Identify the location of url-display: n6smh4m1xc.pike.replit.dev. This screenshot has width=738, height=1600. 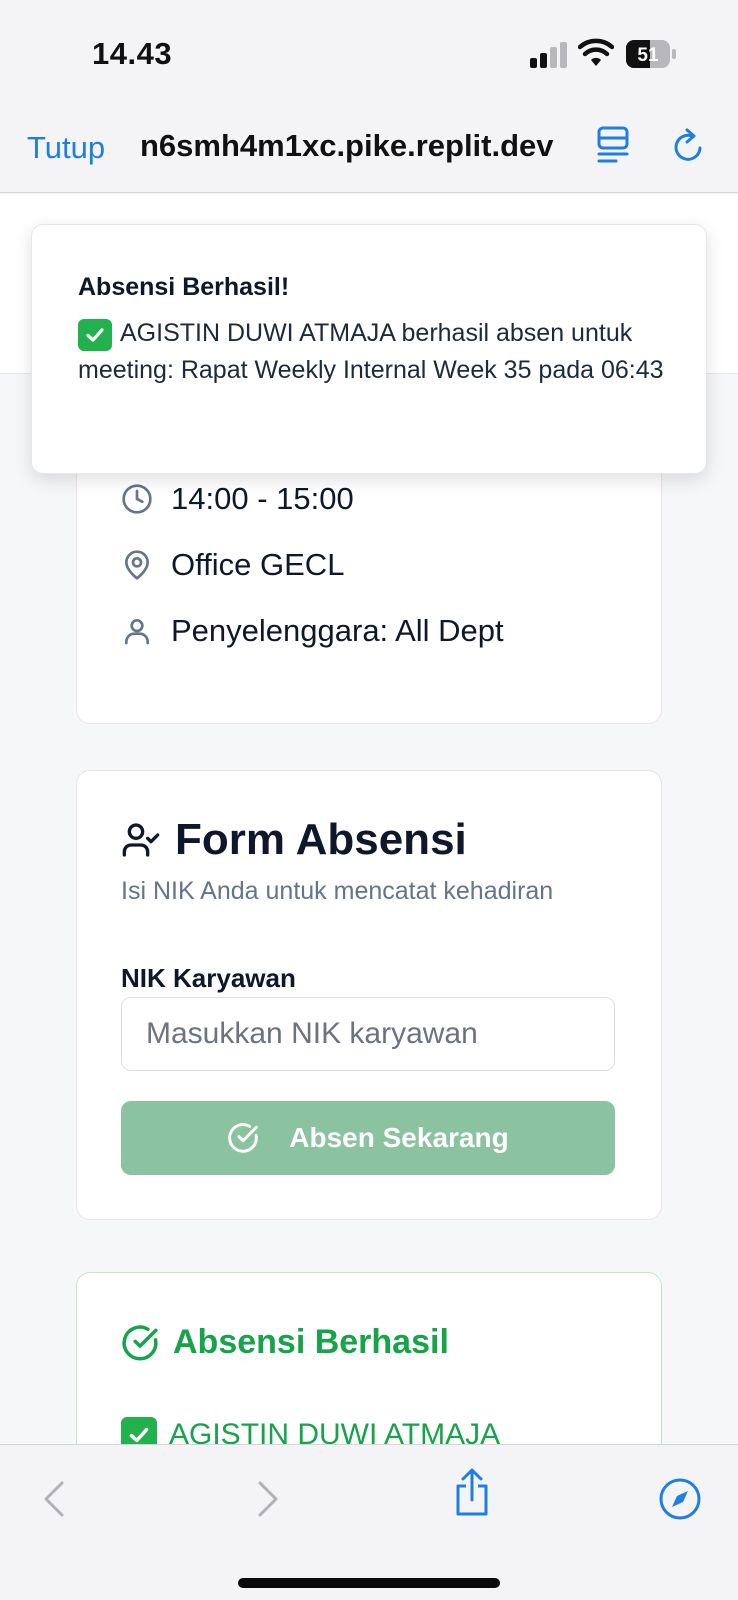
(349, 146).